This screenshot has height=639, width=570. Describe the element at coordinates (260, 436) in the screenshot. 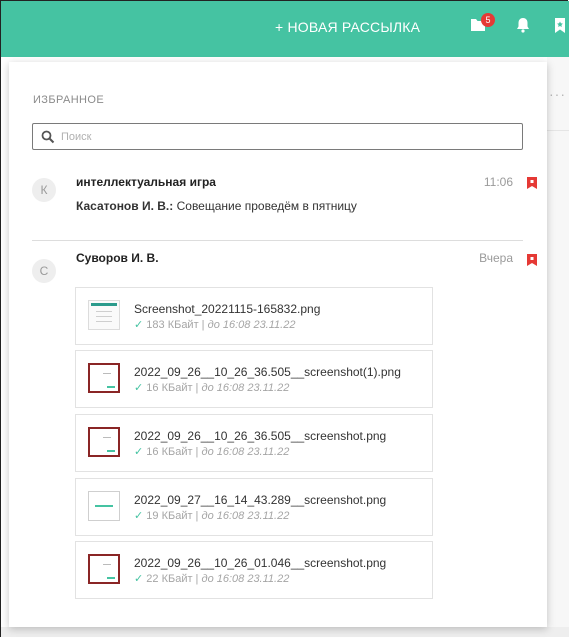

I see `file-name: 2022_09_26__10_26_36.505__screenshot.png` at that location.